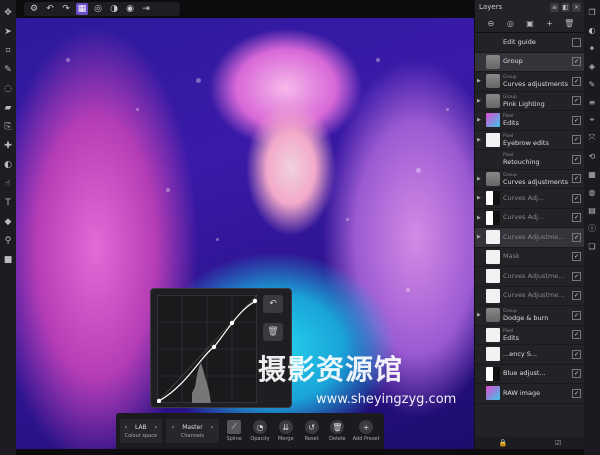 This screenshot has height=455, width=600. Describe the element at coordinates (530, 101) in the screenshot. I see `layer-row: ▶ Group Pink Lighting ✓` at that location.